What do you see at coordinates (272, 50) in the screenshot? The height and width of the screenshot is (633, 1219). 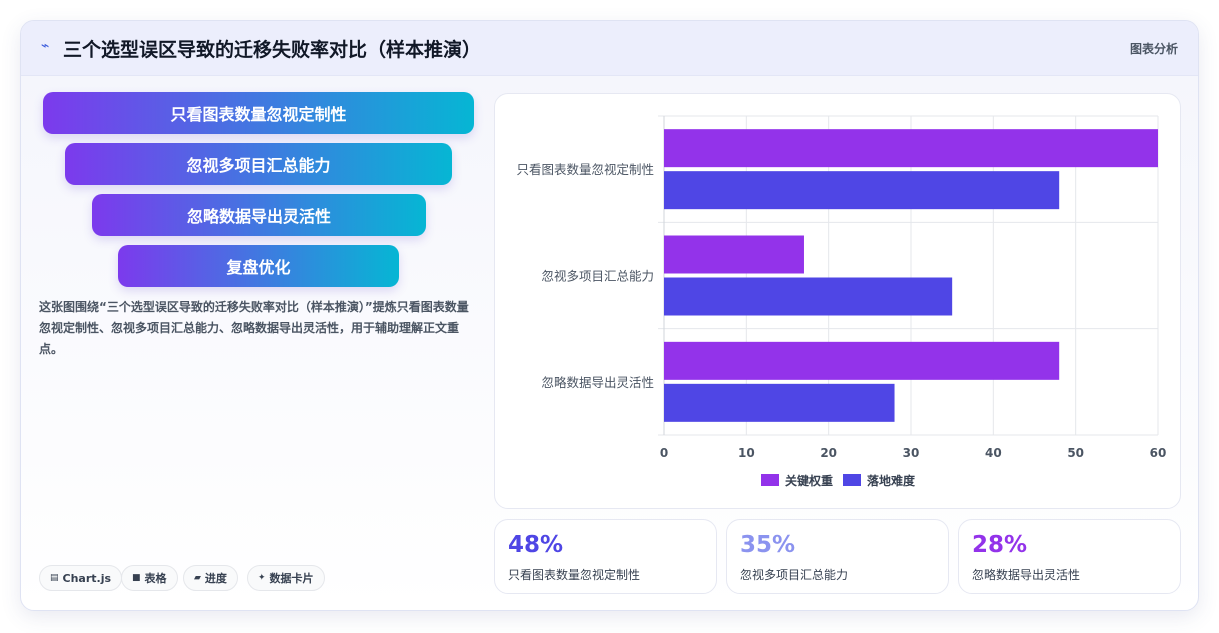 I see `page-title: 三个选型误区导致的迁移失败率对比（样本推演）` at bounding box center [272, 50].